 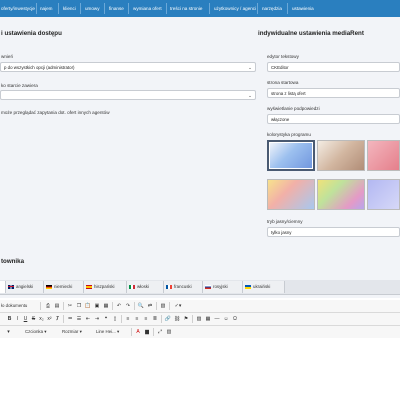 I want to click on unlink-icon: ⛓, so click(x=177, y=319).